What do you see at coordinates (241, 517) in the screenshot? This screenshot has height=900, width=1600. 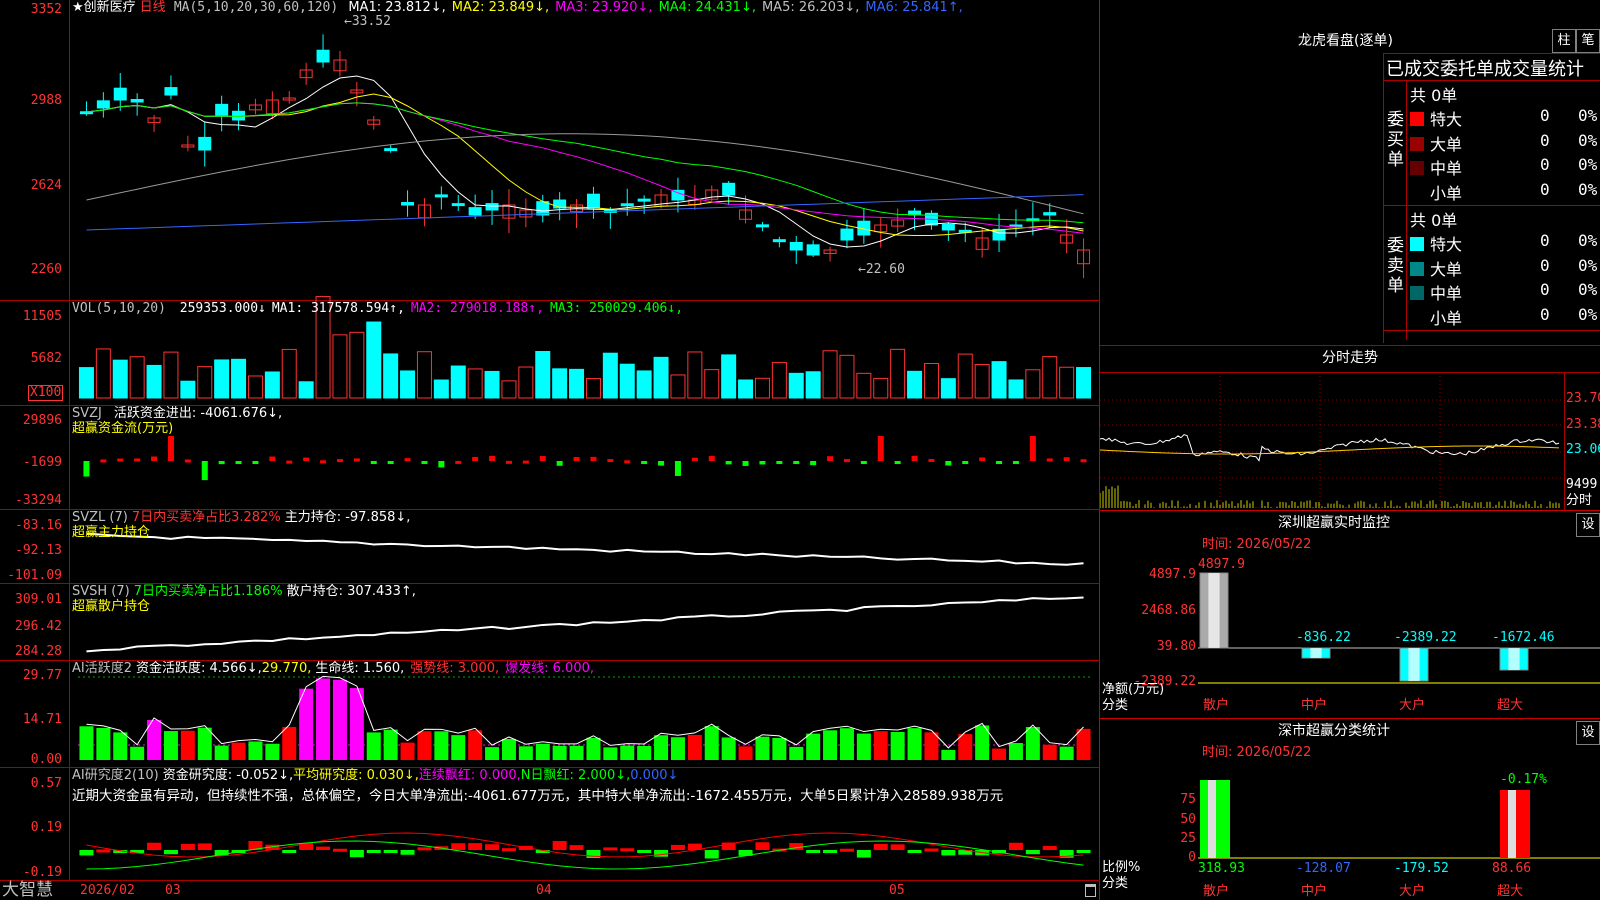 I see `svzl-header: SVZL (7) 7日内买卖净占比3.282% 主力持仓: -97.858↓,` at bounding box center [241, 517].